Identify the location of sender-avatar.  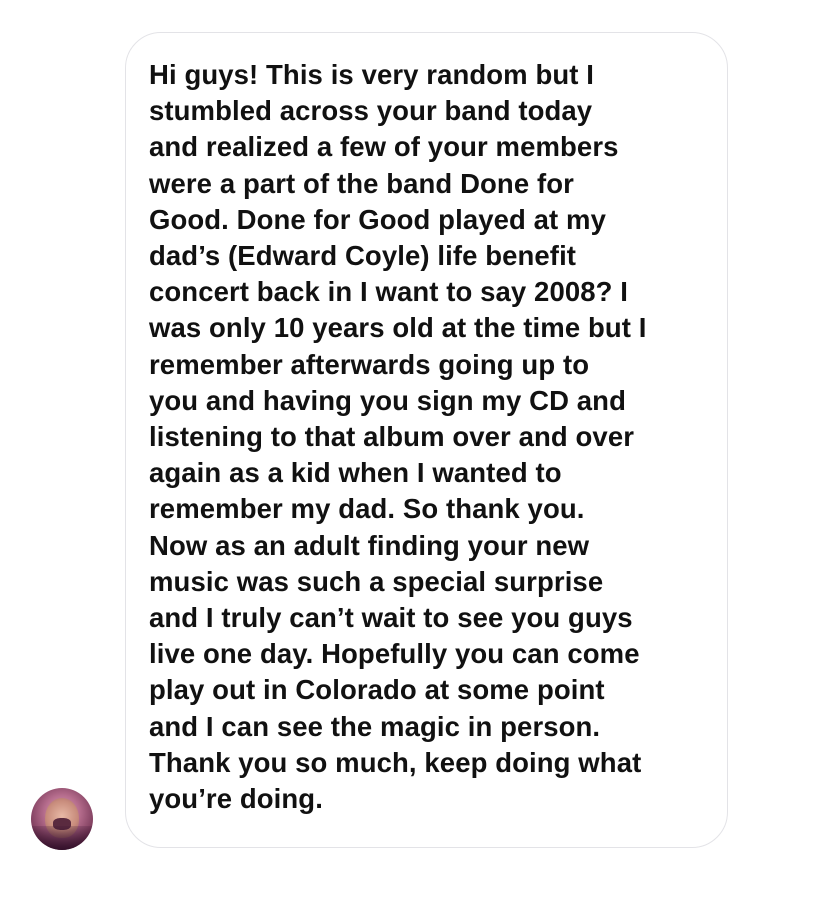
(62, 819).